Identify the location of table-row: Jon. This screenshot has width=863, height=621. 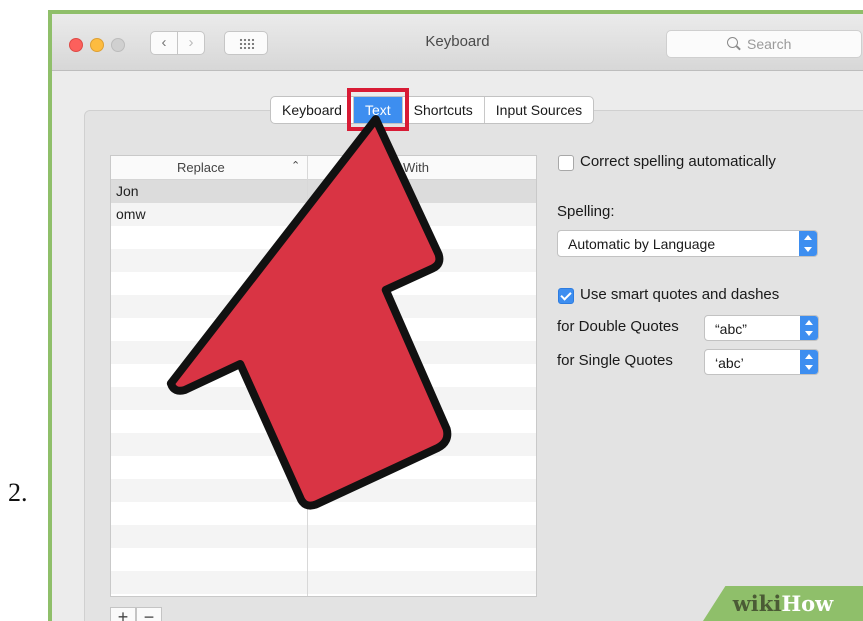
(323, 191).